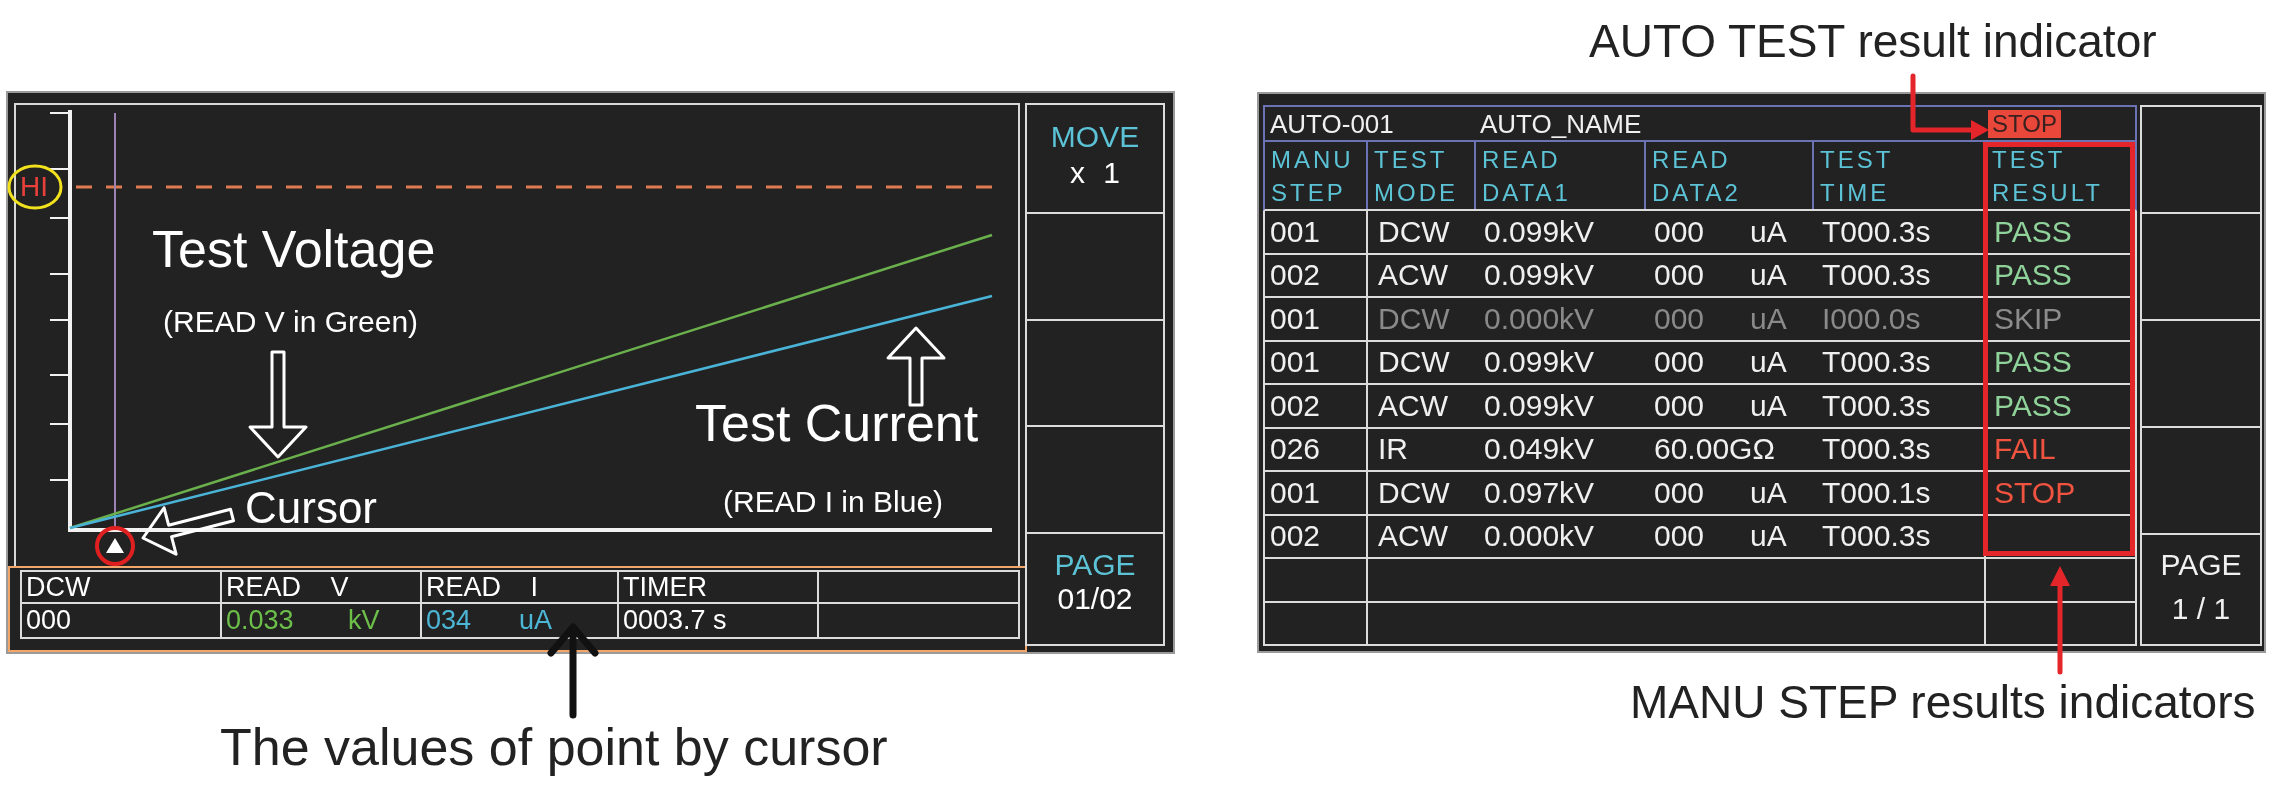  I want to click on column-header: TIMER, so click(665, 587).